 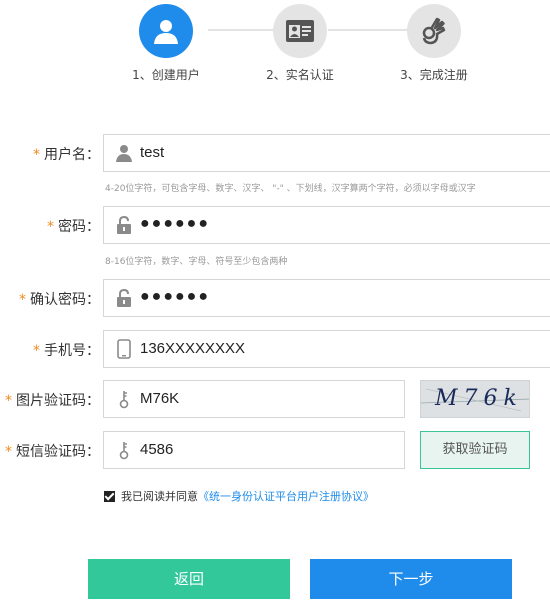 I want to click on captcha-image: M76k, so click(x=475, y=399).